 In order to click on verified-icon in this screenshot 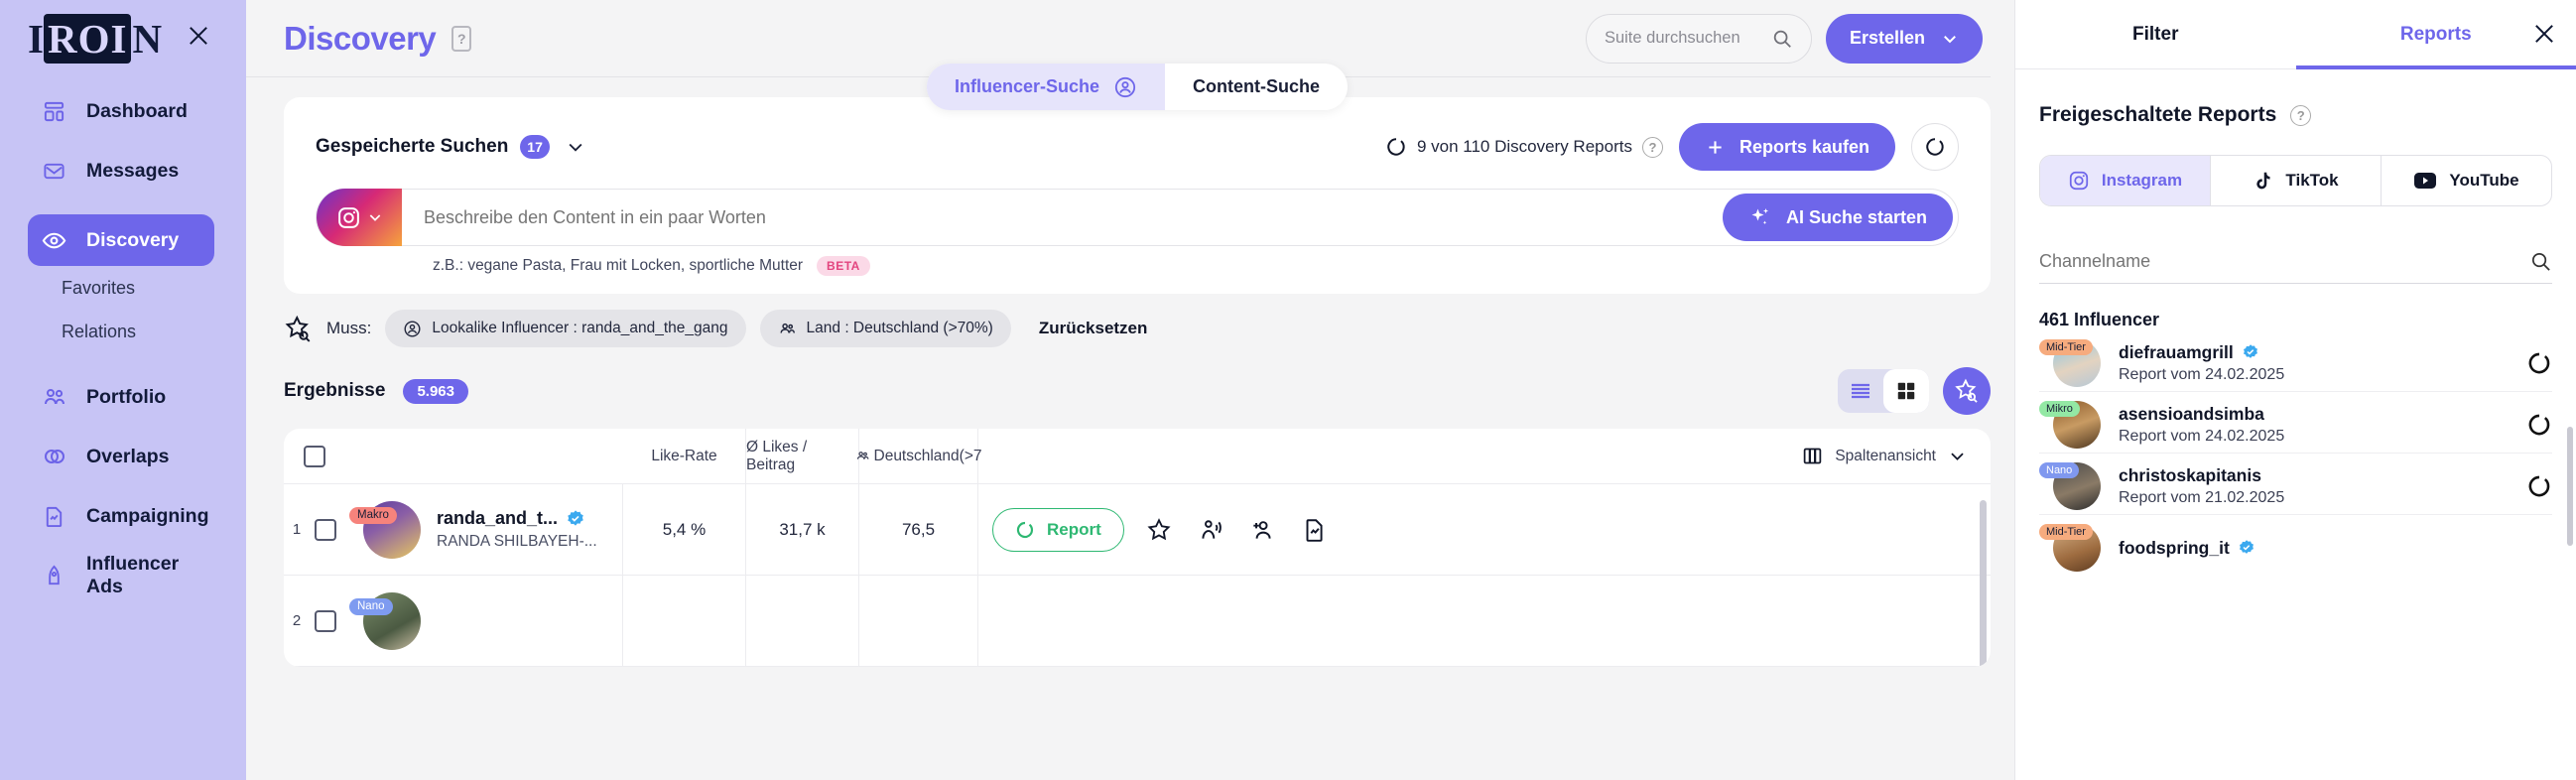, I will do `click(2251, 352)`.